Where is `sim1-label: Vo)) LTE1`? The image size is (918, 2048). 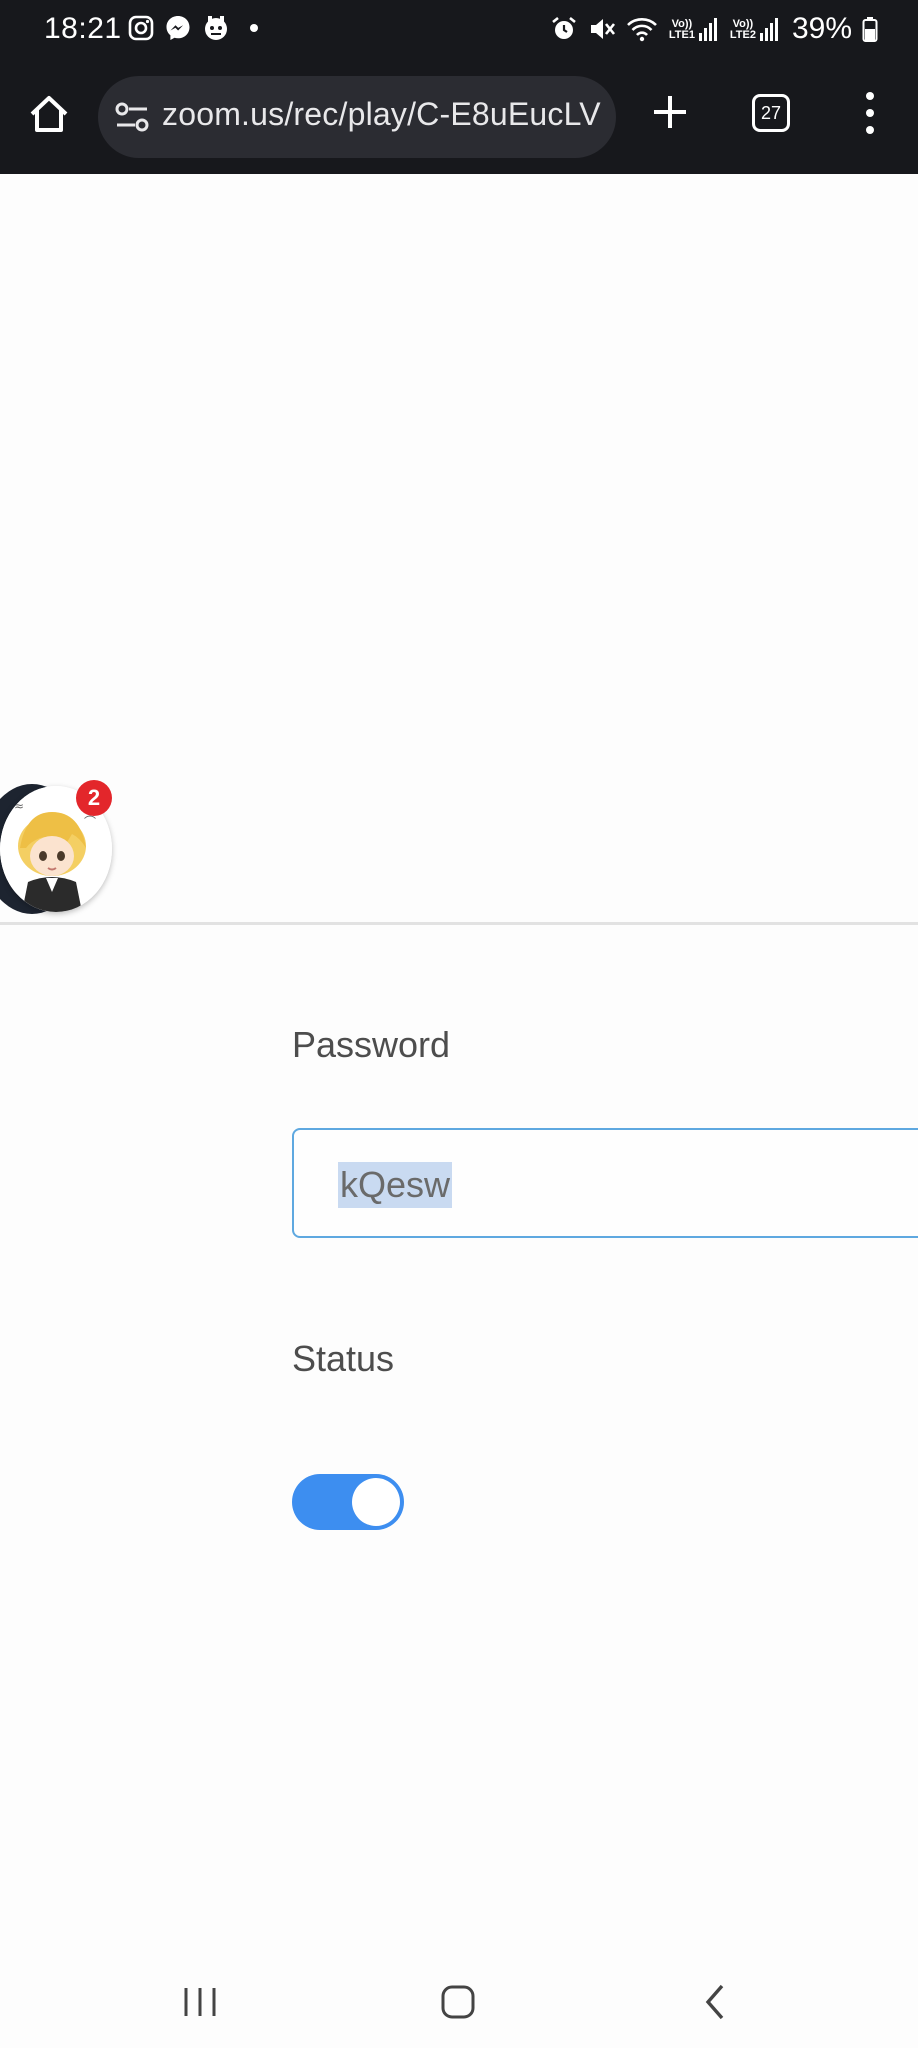
sim1-label: Vo)) LTE1 is located at coordinates (681, 29).